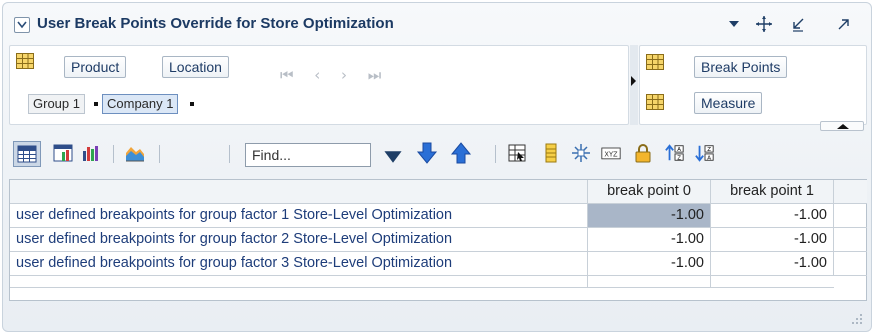 This screenshot has width=875, height=336. What do you see at coordinates (634, 81) in the screenshot?
I see `expand-right-icon` at bounding box center [634, 81].